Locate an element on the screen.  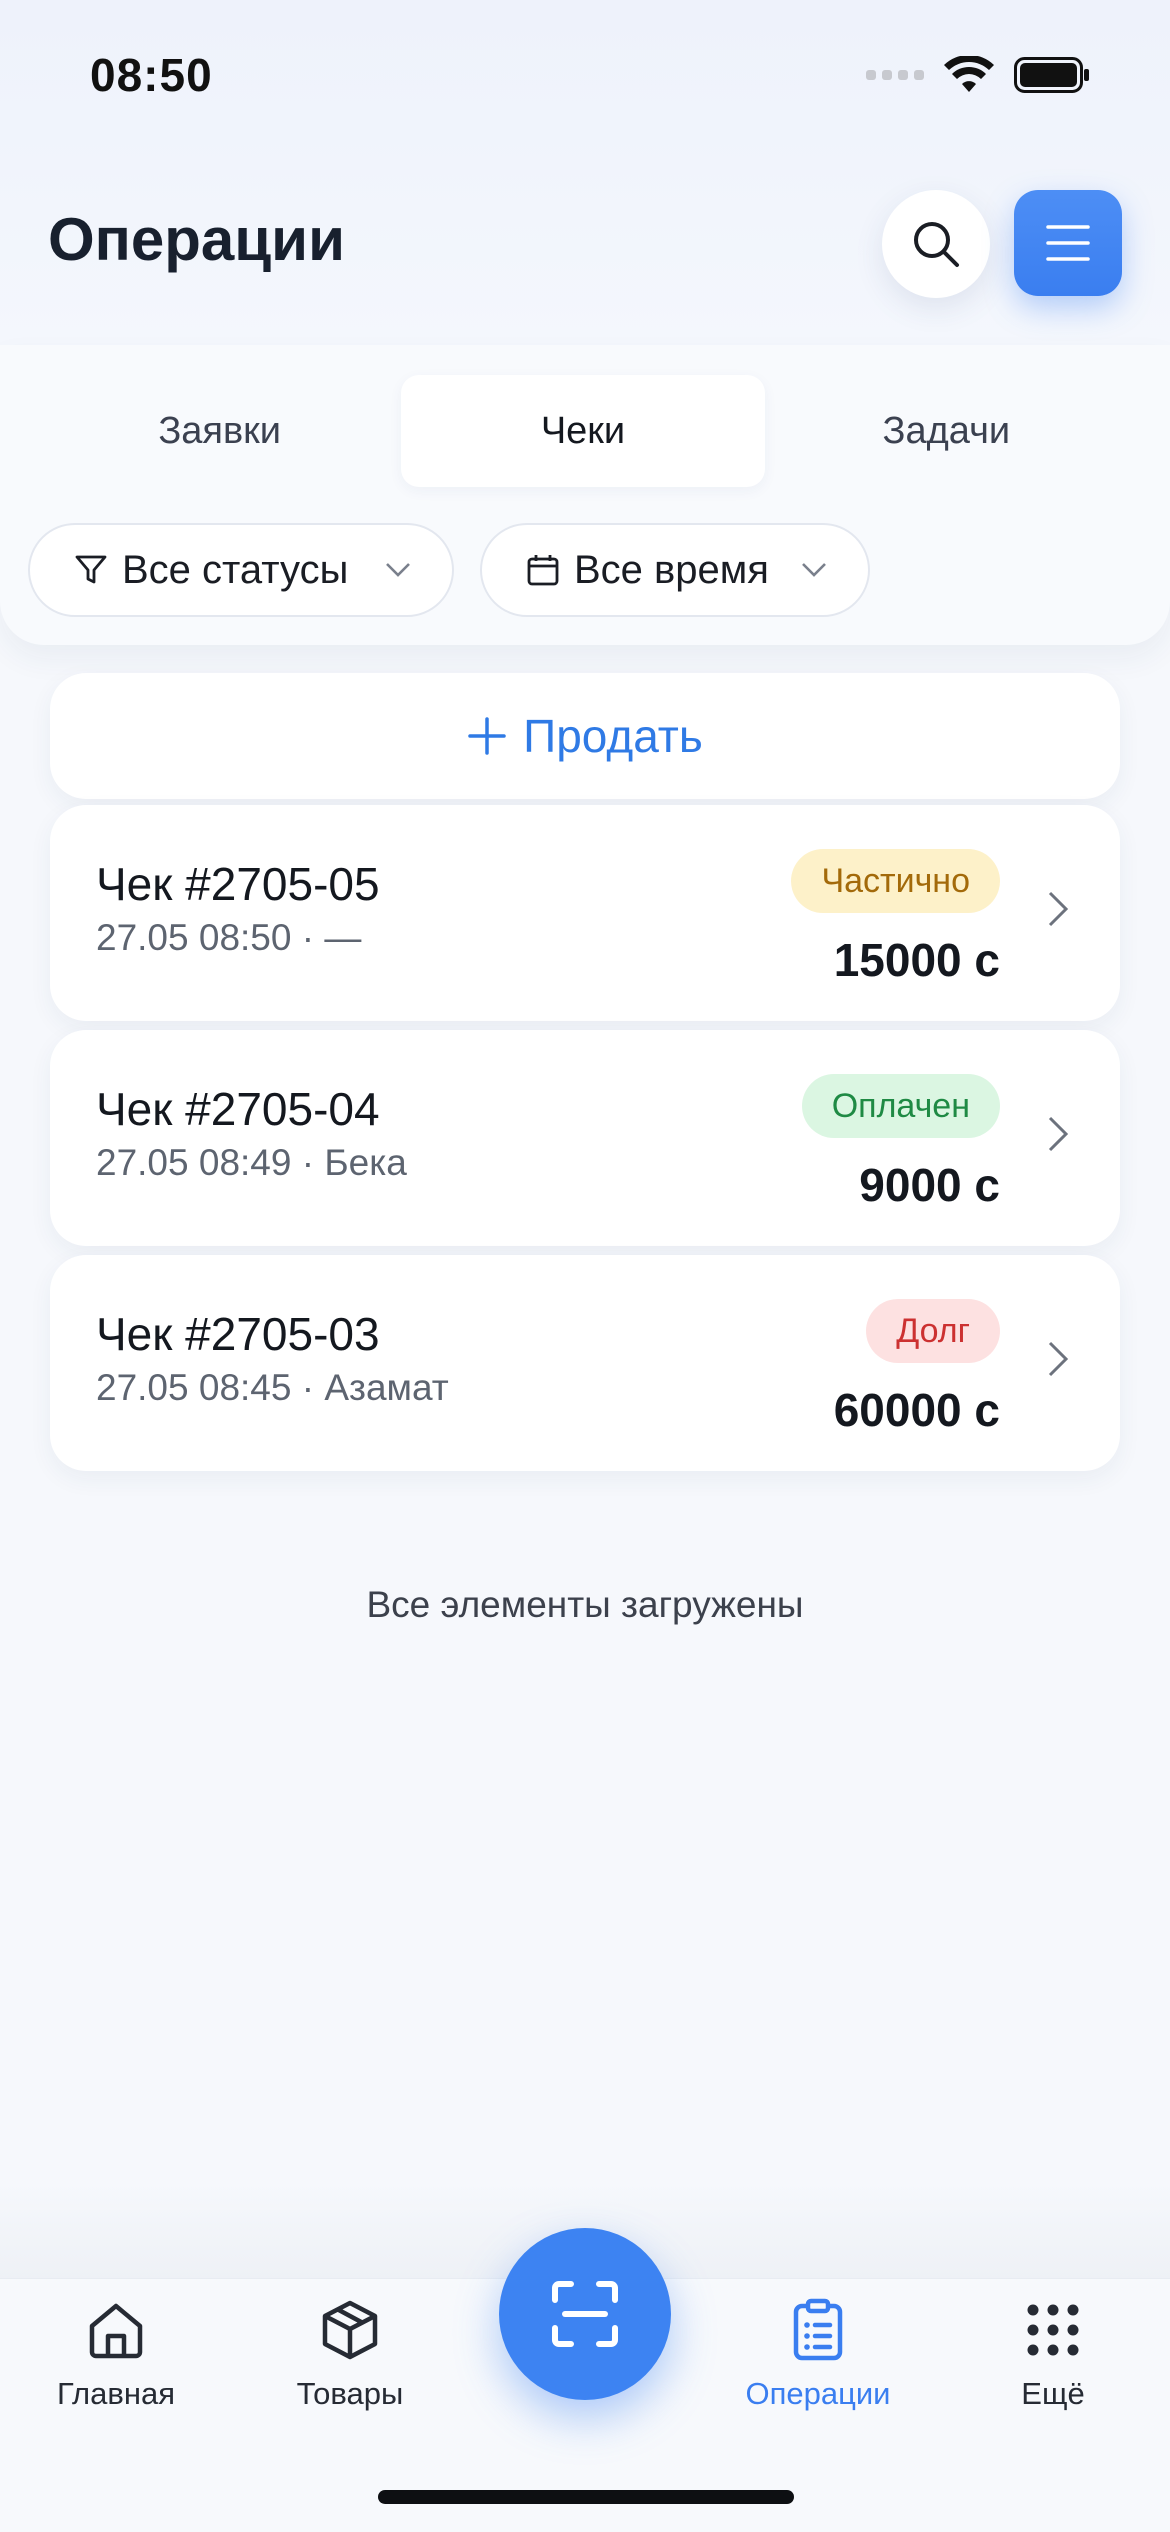
sell-button-label: Продать is located at coordinates (613, 736).